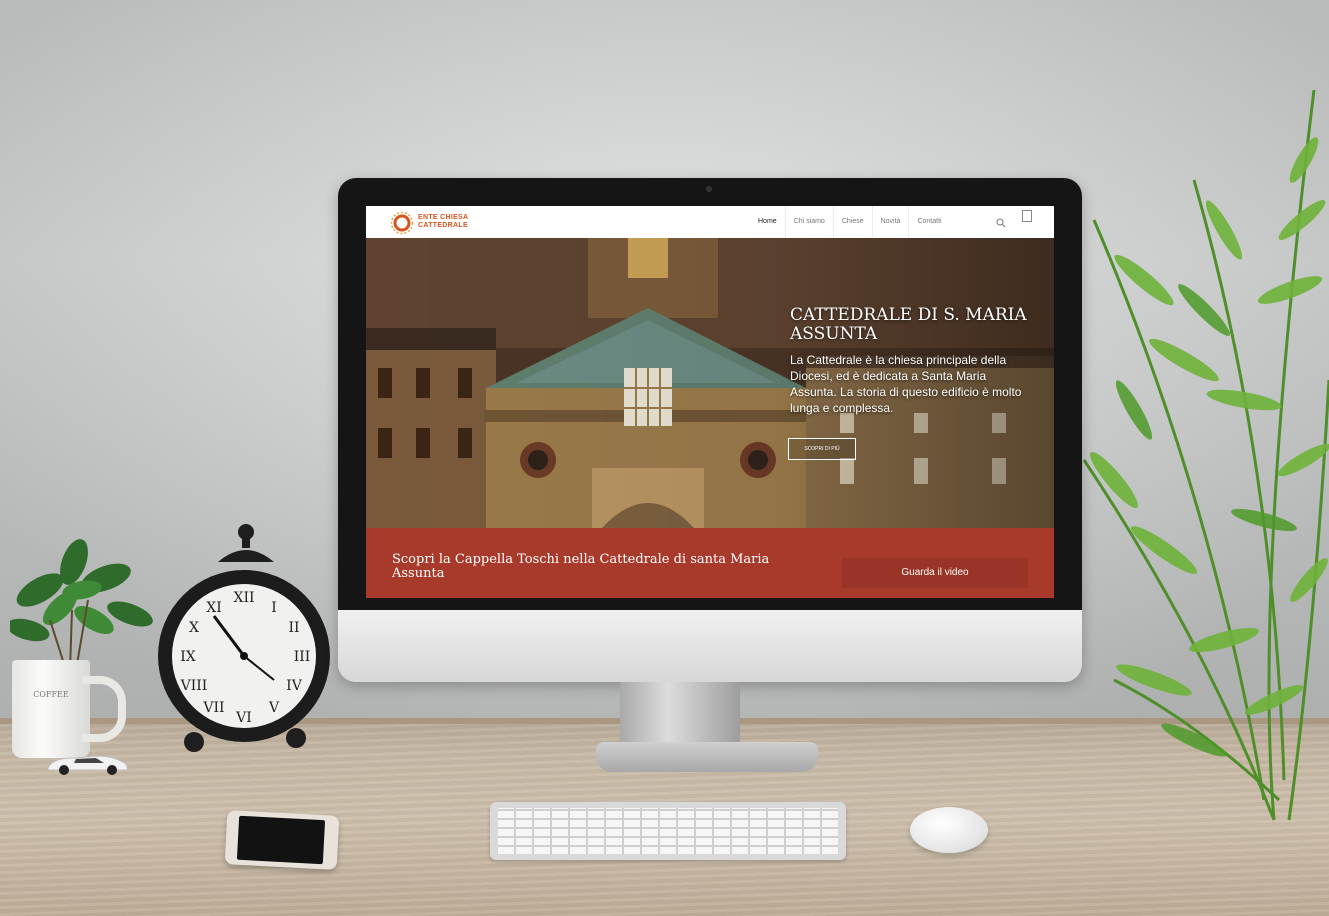 The width and height of the screenshot is (1329, 916). What do you see at coordinates (1205, 455) in the screenshot?
I see `fern-plant-right` at bounding box center [1205, 455].